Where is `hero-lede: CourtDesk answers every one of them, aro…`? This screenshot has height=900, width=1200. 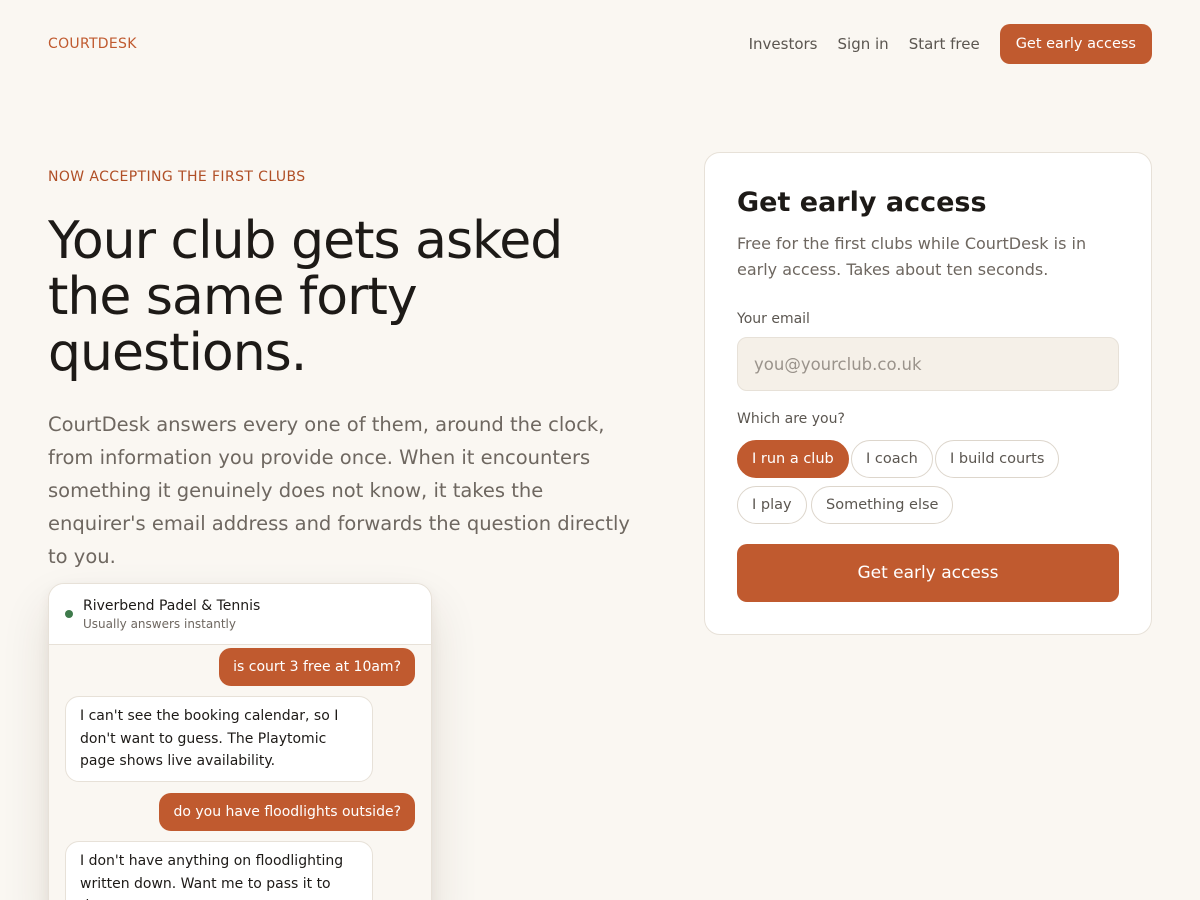
hero-lede: CourtDesk answers every one of them, aro… is located at coordinates (339, 490).